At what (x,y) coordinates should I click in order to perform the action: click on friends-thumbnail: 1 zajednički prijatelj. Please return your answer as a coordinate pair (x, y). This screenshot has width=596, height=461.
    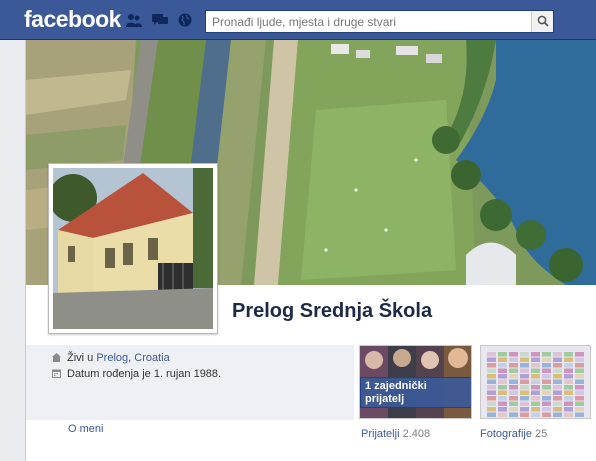
    Looking at the image, I should click on (415, 382).